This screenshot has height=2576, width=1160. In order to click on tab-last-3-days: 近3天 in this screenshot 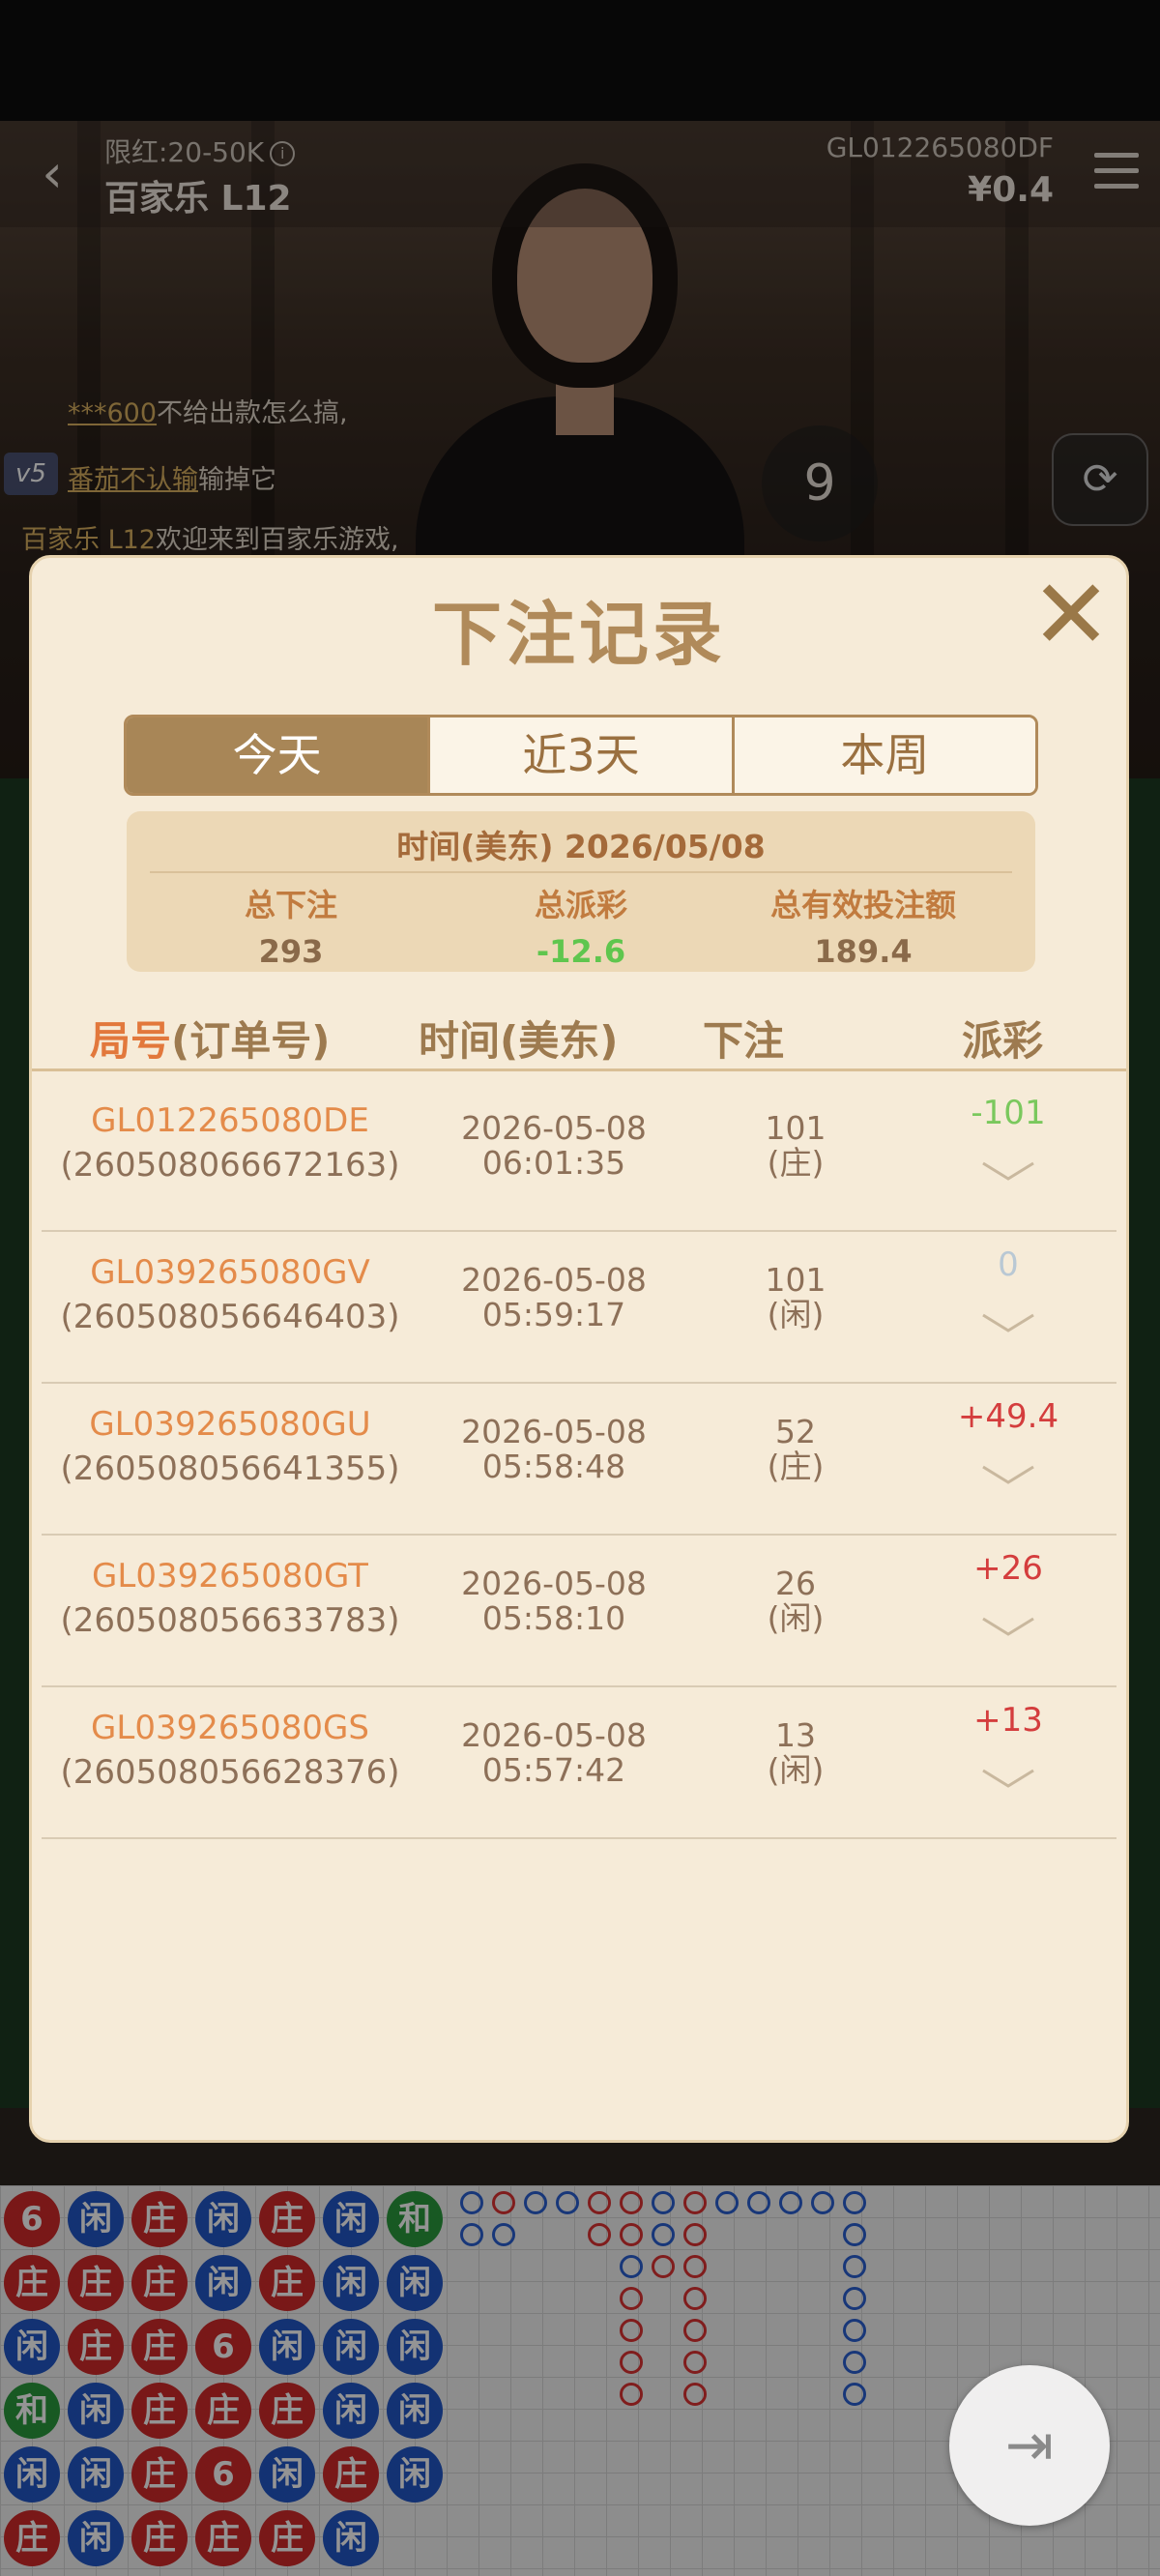, I will do `click(579, 755)`.